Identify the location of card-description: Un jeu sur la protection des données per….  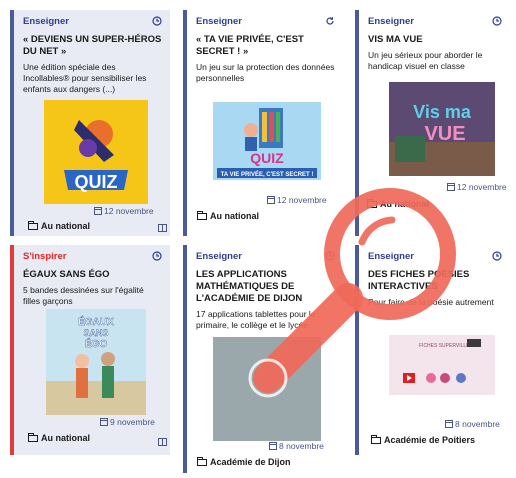
(265, 72).